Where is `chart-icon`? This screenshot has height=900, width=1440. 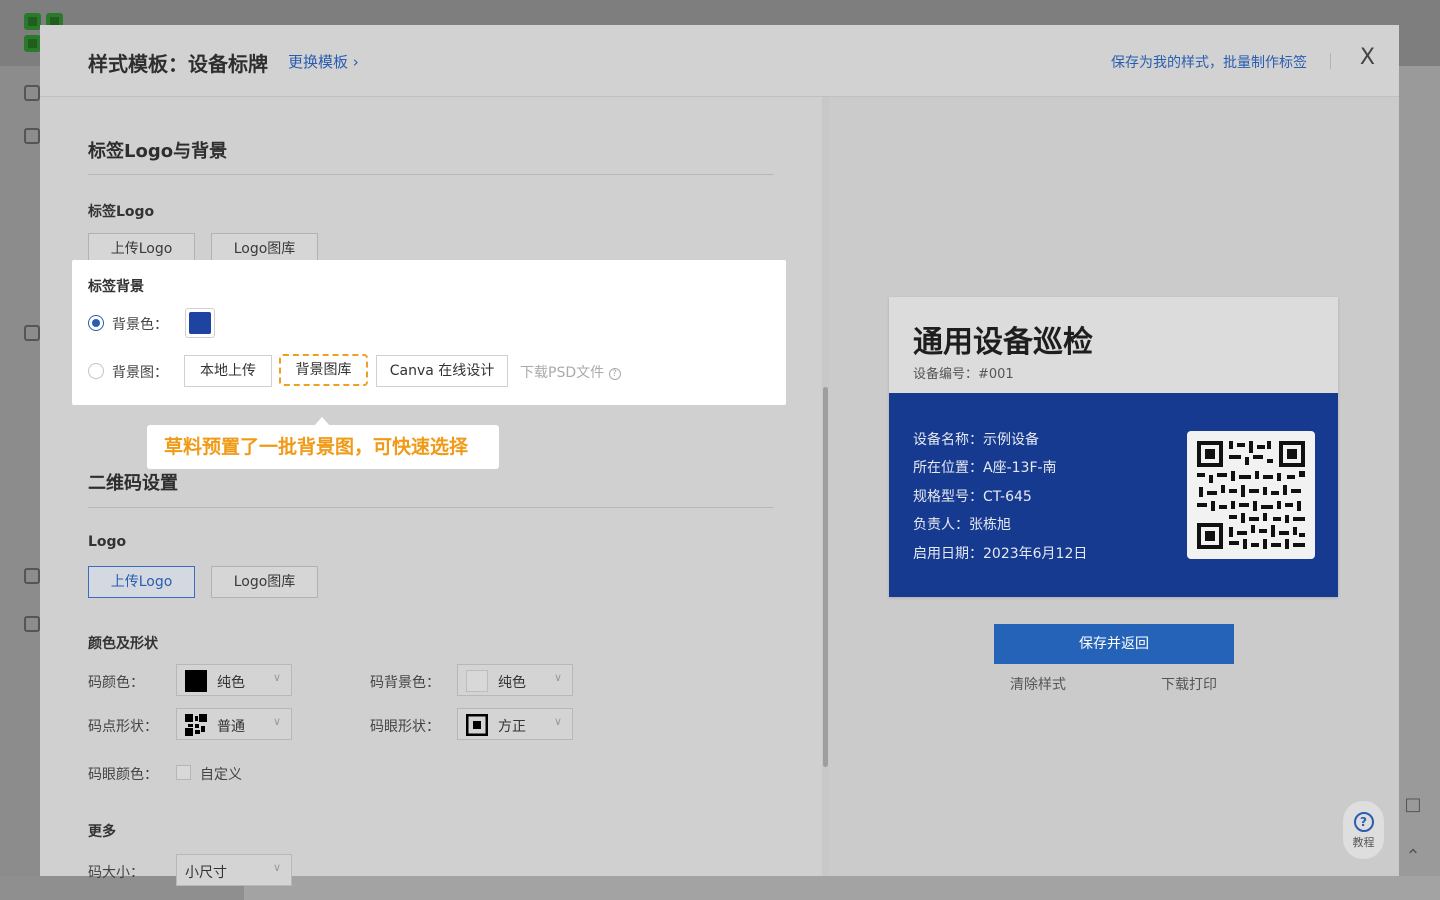 chart-icon is located at coordinates (32, 576).